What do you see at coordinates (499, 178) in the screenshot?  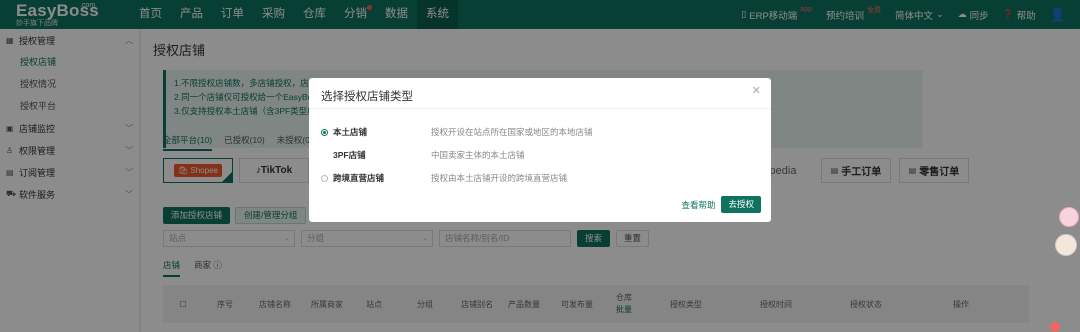 I see `option-desc: 授权由本土店铺开设的跨境直营店铺` at bounding box center [499, 178].